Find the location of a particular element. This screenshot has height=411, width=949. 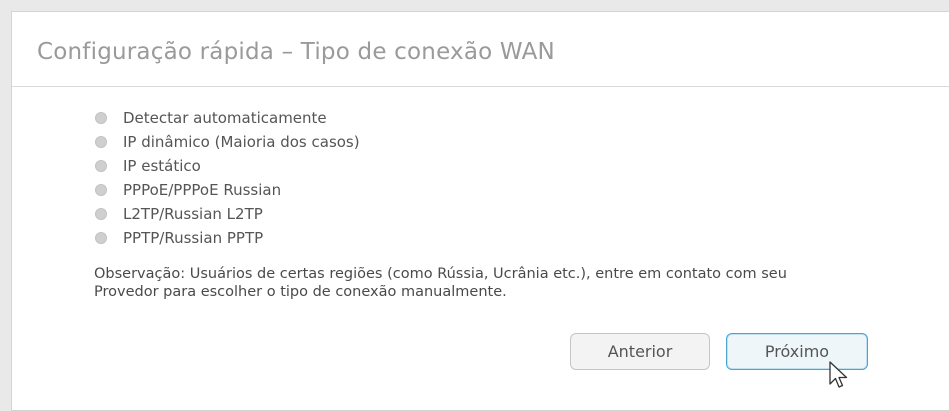

option-label: L2TP/Russian L2TP is located at coordinates (193, 214).